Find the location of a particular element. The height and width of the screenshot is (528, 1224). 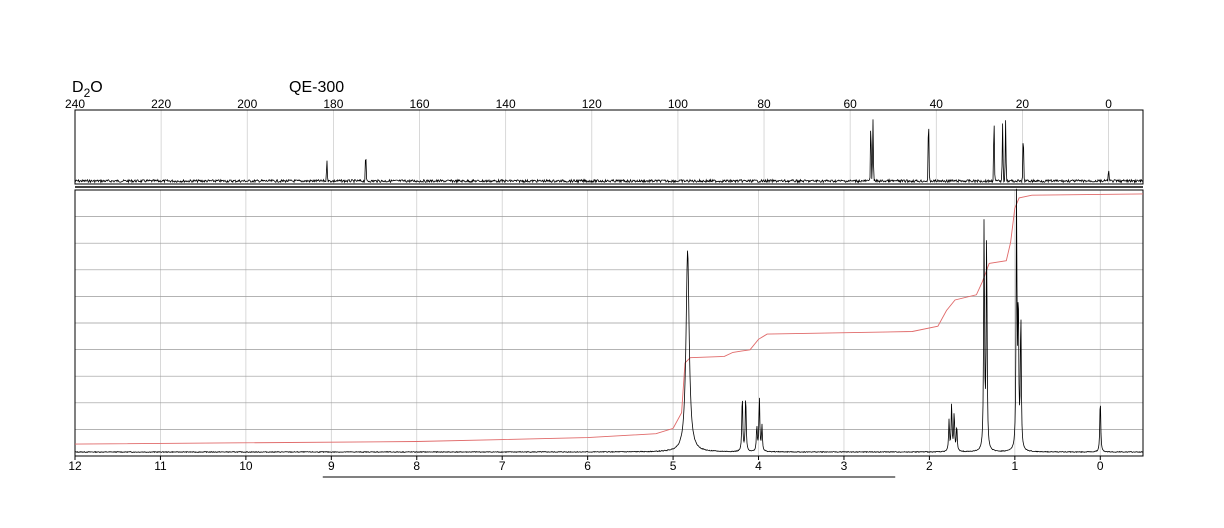

h1-tick-label: 1 is located at coordinates (1014, 466).